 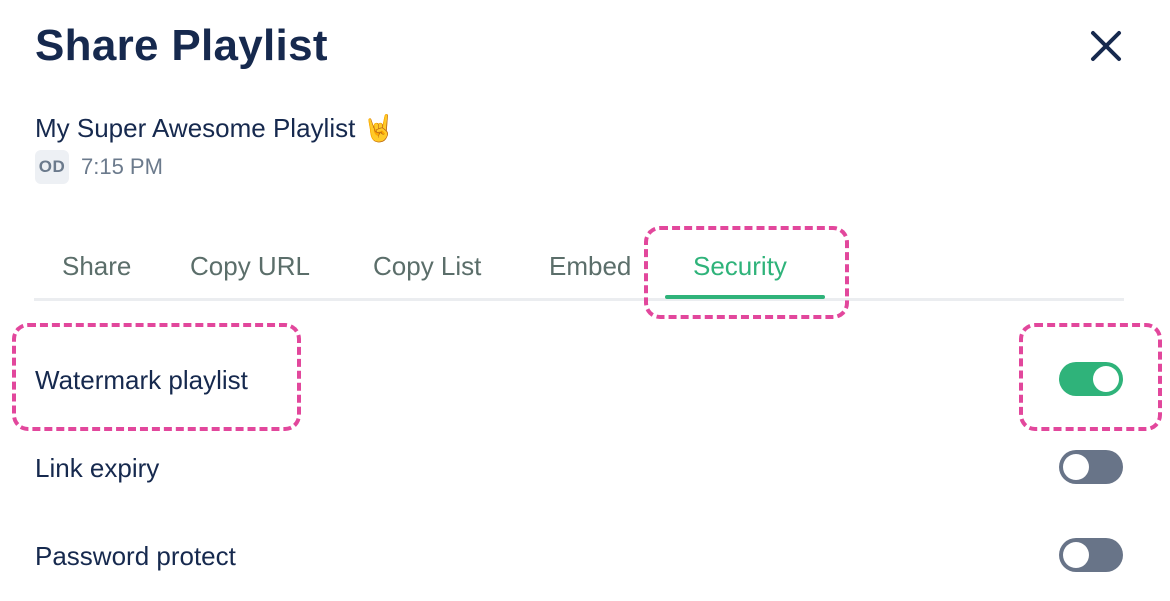 I want to click on link-expiry-toggle, so click(x=1091, y=467).